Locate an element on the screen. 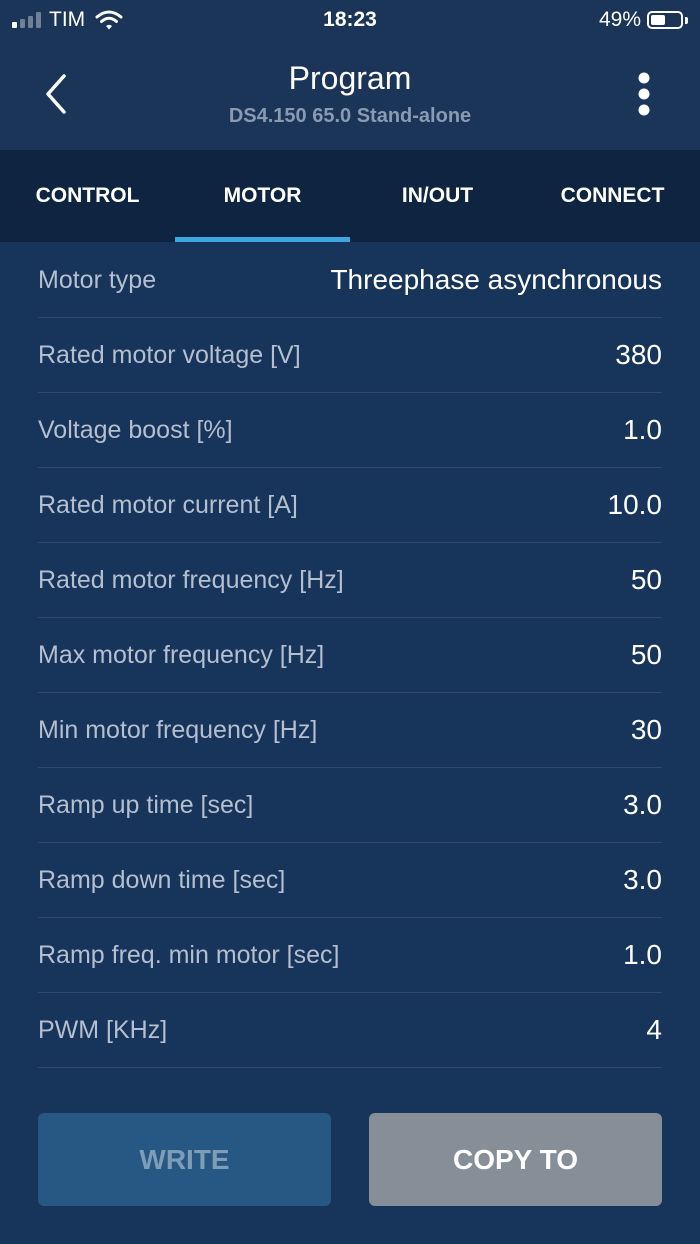 The width and height of the screenshot is (700, 1244). write-button: WRITE is located at coordinates (184, 1159).